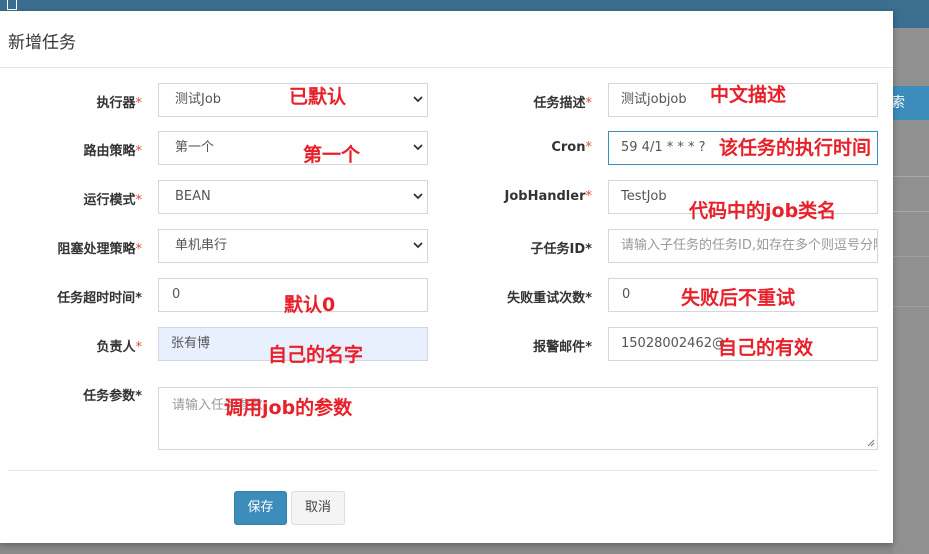 This screenshot has width=929, height=554. I want to click on annotation-owner: 自己的名字, so click(316, 355).